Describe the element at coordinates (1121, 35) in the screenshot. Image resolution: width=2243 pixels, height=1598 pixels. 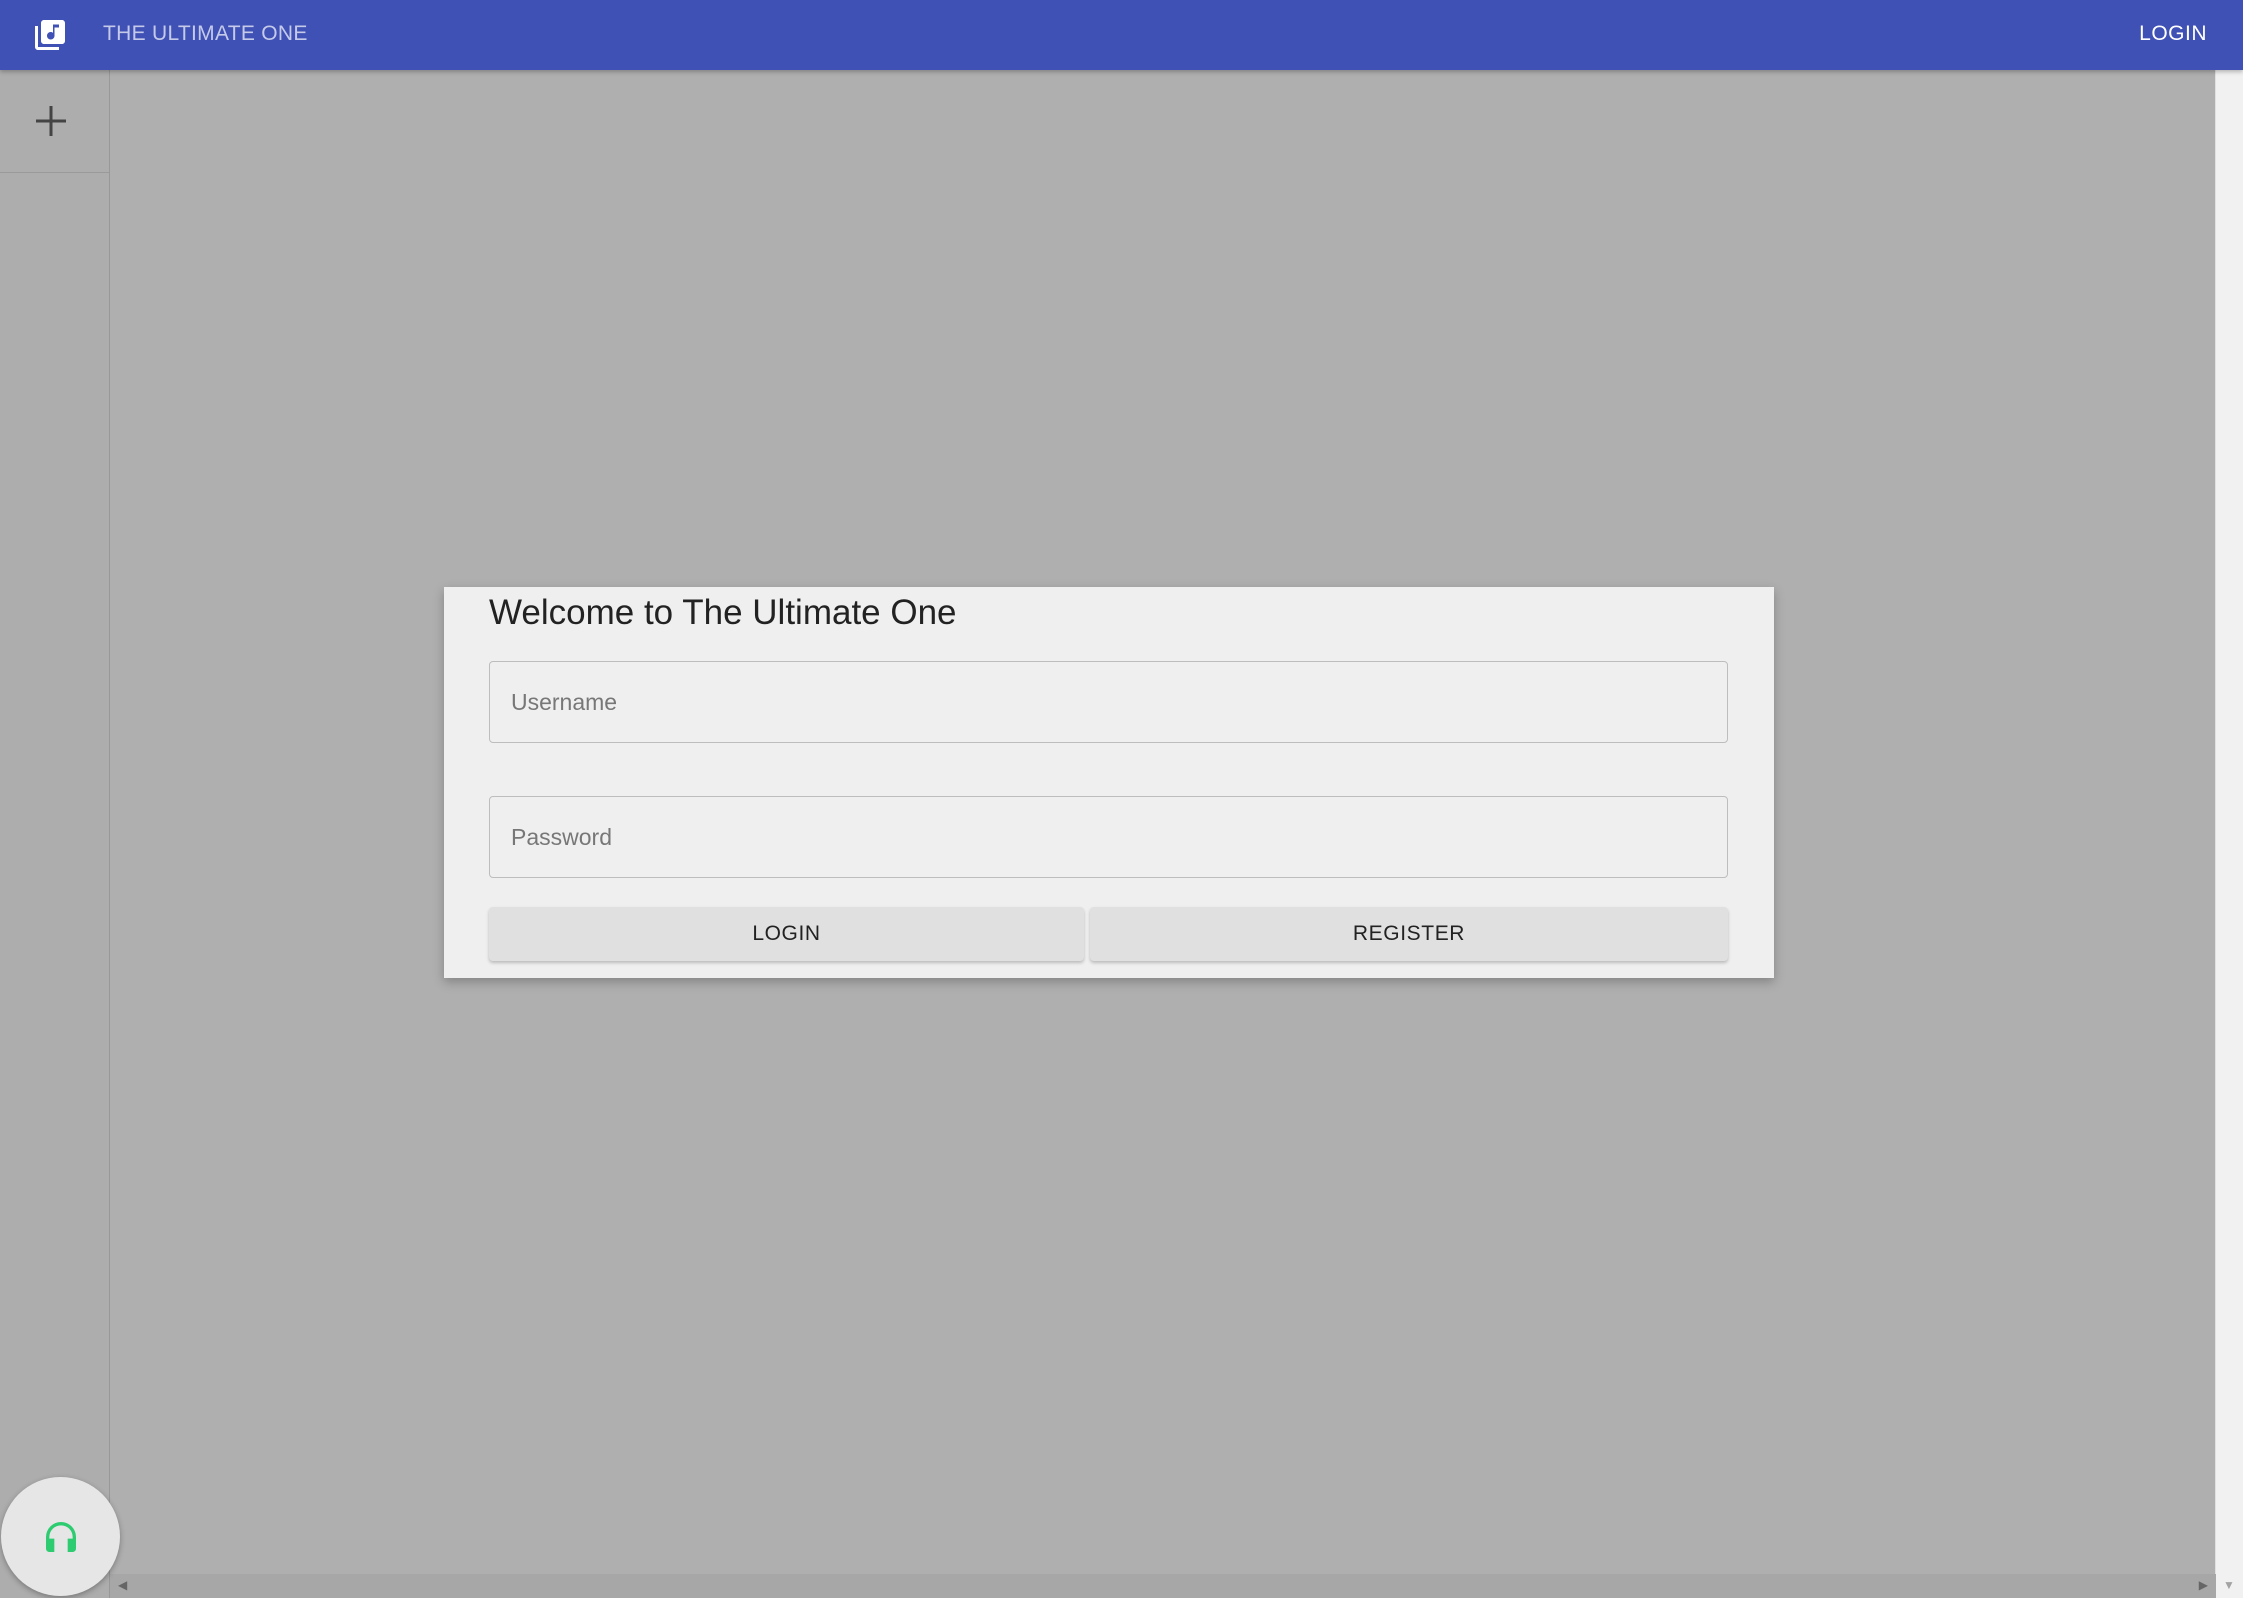
I see `app-header: THE ULTIMATE ONE LOGIN` at that location.